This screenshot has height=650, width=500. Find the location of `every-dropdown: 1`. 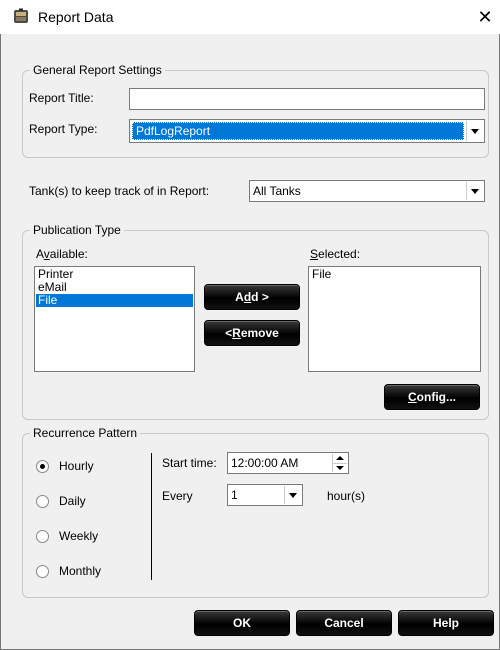

every-dropdown: 1 is located at coordinates (265, 495).